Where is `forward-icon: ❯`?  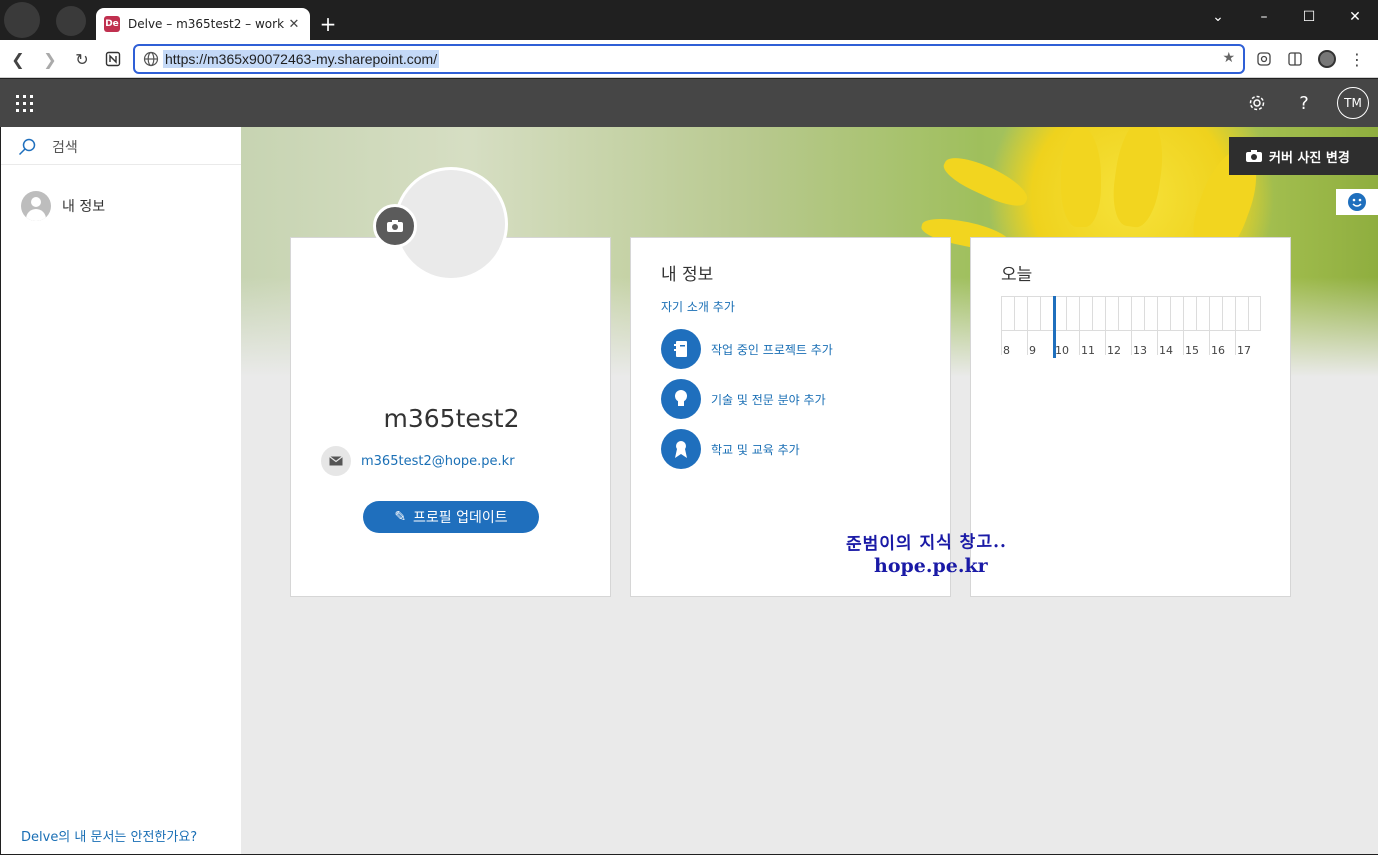 forward-icon: ❯ is located at coordinates (50, 59).